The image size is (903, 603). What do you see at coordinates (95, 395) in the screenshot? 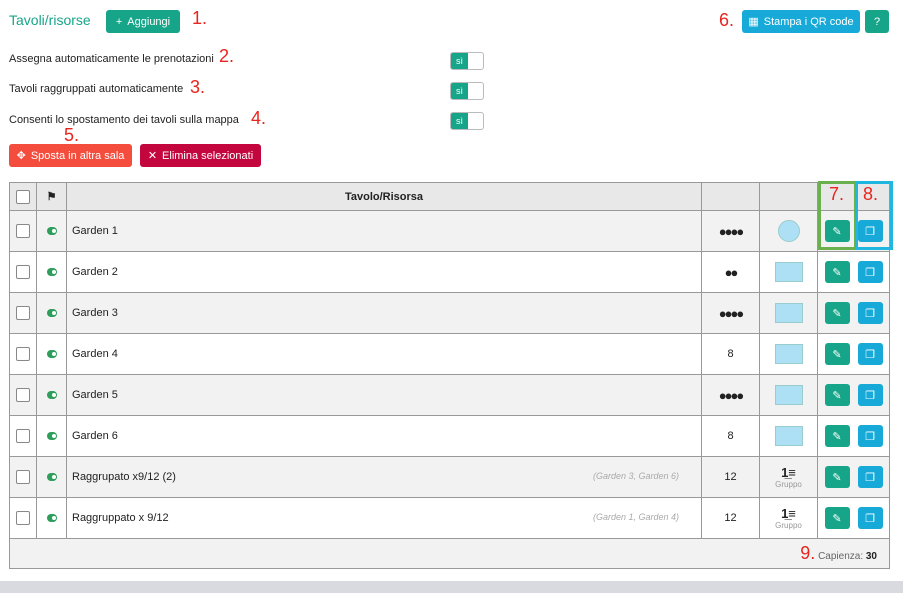
I see `table-name: Garden 5` at bounding box center [95, 395].